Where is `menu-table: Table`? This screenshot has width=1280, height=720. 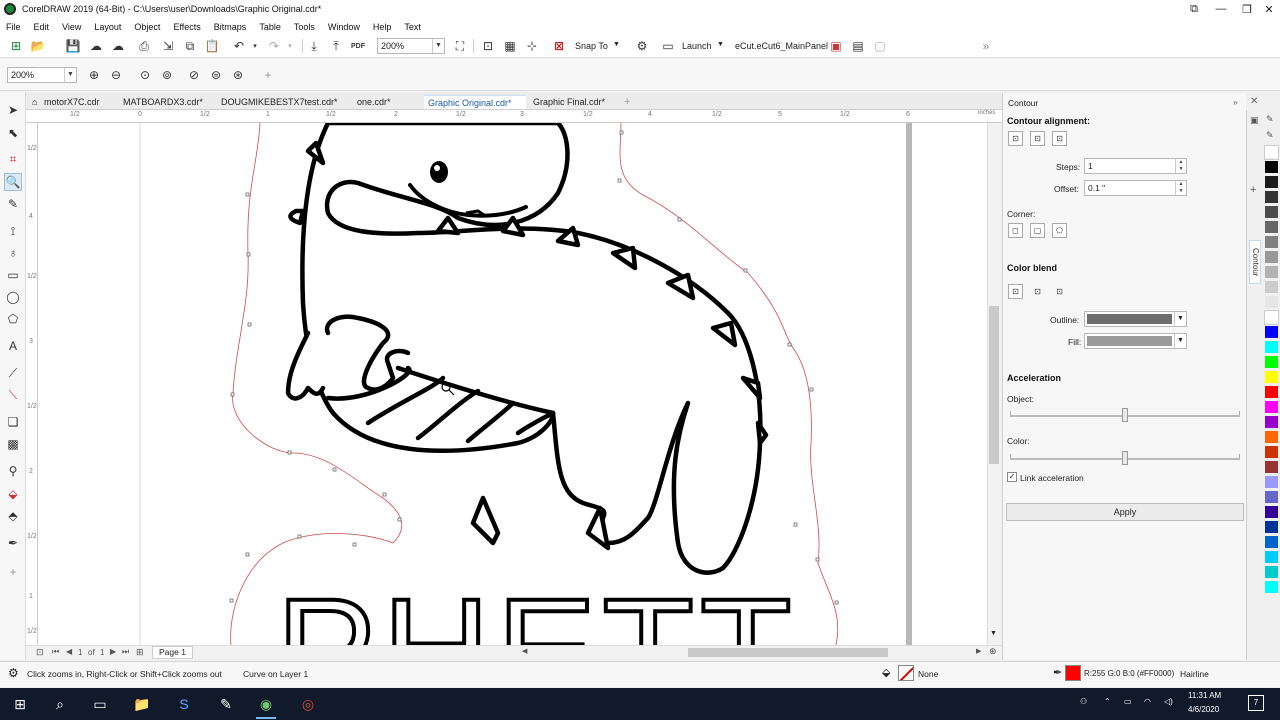 menu-table: Table is located at coordinates (270, 27).